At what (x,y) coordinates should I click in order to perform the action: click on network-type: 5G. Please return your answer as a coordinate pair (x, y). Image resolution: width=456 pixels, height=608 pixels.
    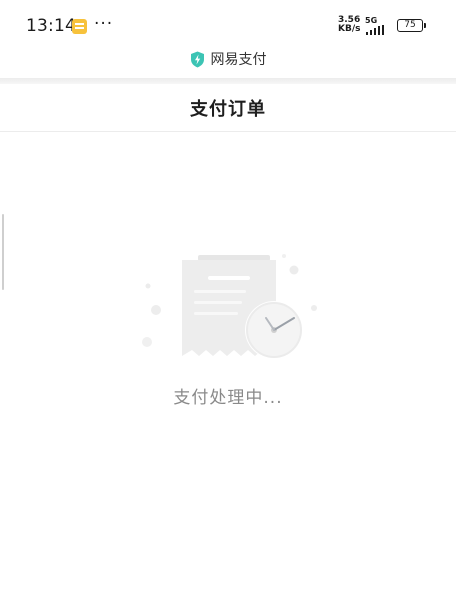
    Looking at the image, I should click on (371, 20).